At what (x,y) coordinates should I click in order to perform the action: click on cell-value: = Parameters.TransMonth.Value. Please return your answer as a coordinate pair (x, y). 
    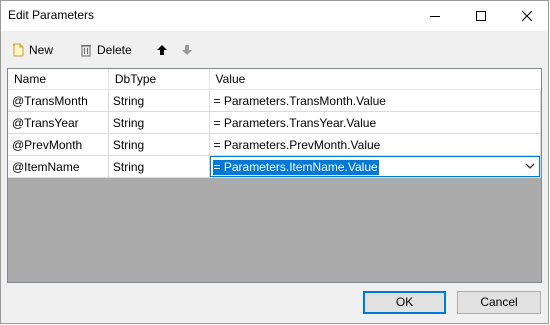
    Looking at the image, I should click on (375, 100).